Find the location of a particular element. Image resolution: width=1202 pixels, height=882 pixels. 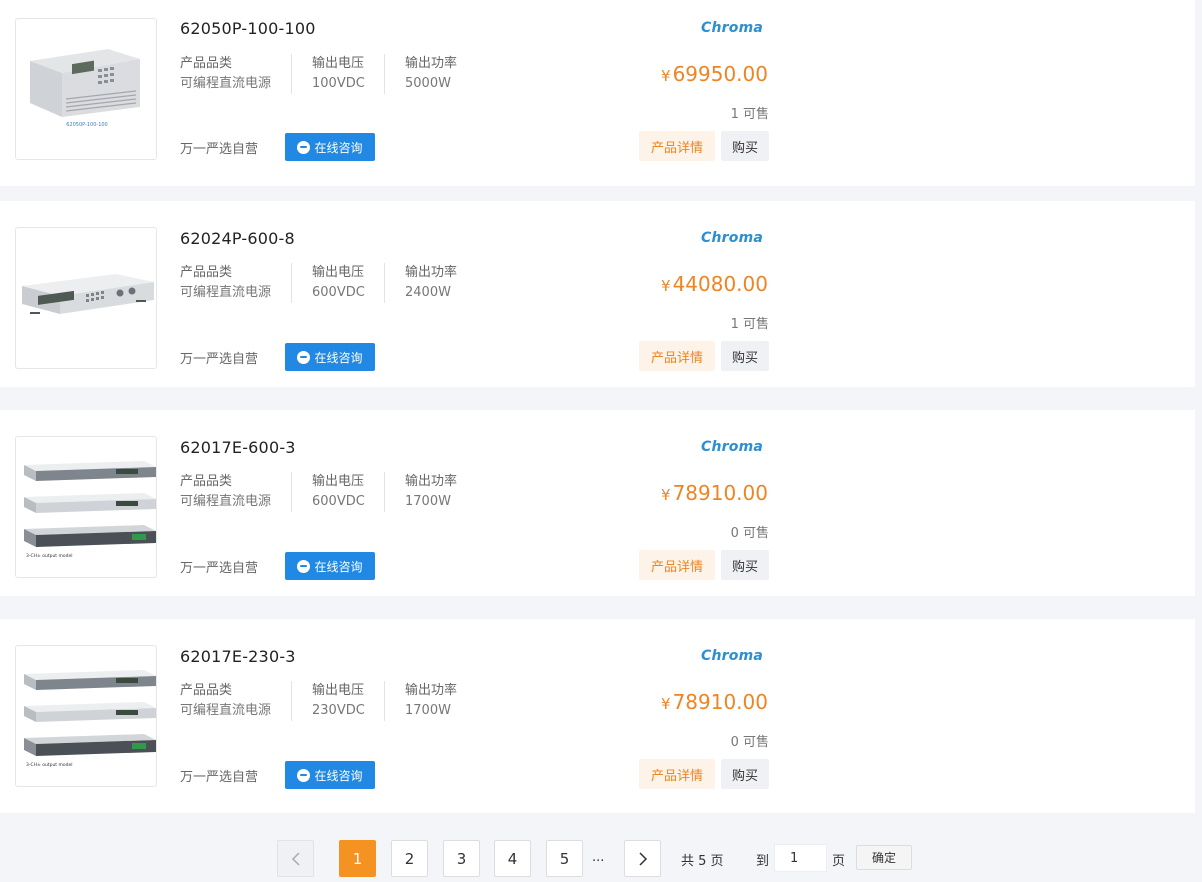

page-2-button: 2 is located at coordinates (409, 858).